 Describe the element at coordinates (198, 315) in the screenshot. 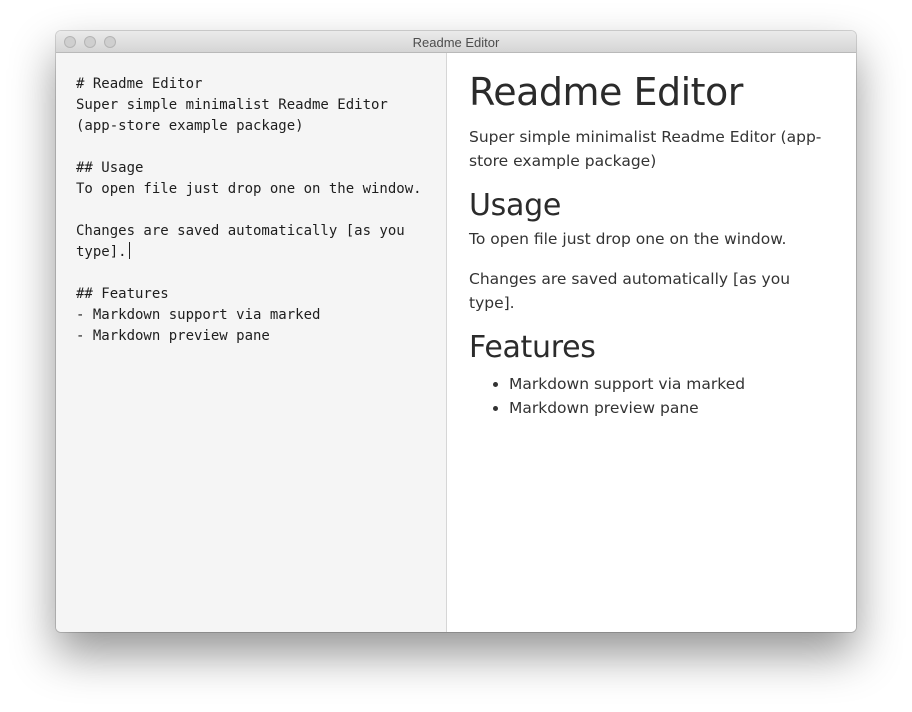

I see `editor-line-10: - Markdown support via marked` at that location.